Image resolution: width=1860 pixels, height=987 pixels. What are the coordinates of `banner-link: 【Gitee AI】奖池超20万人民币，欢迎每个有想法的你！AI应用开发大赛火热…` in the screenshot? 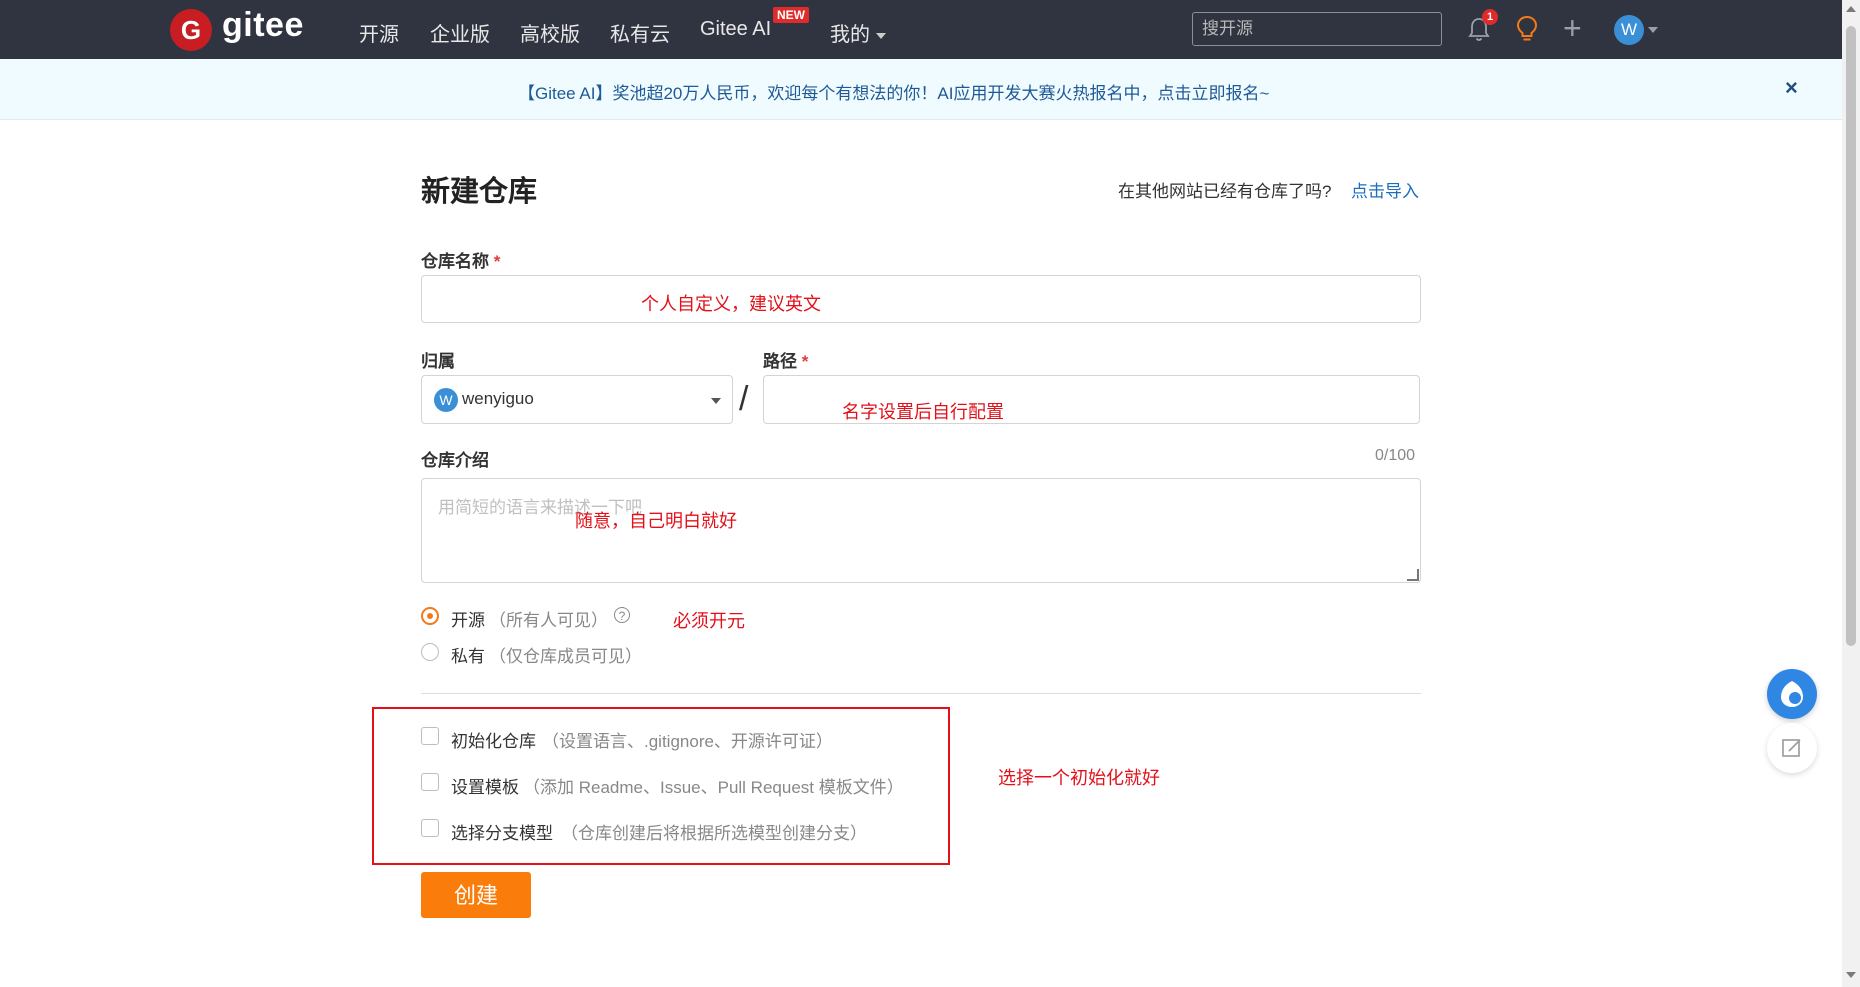 It's located at (893, 91).